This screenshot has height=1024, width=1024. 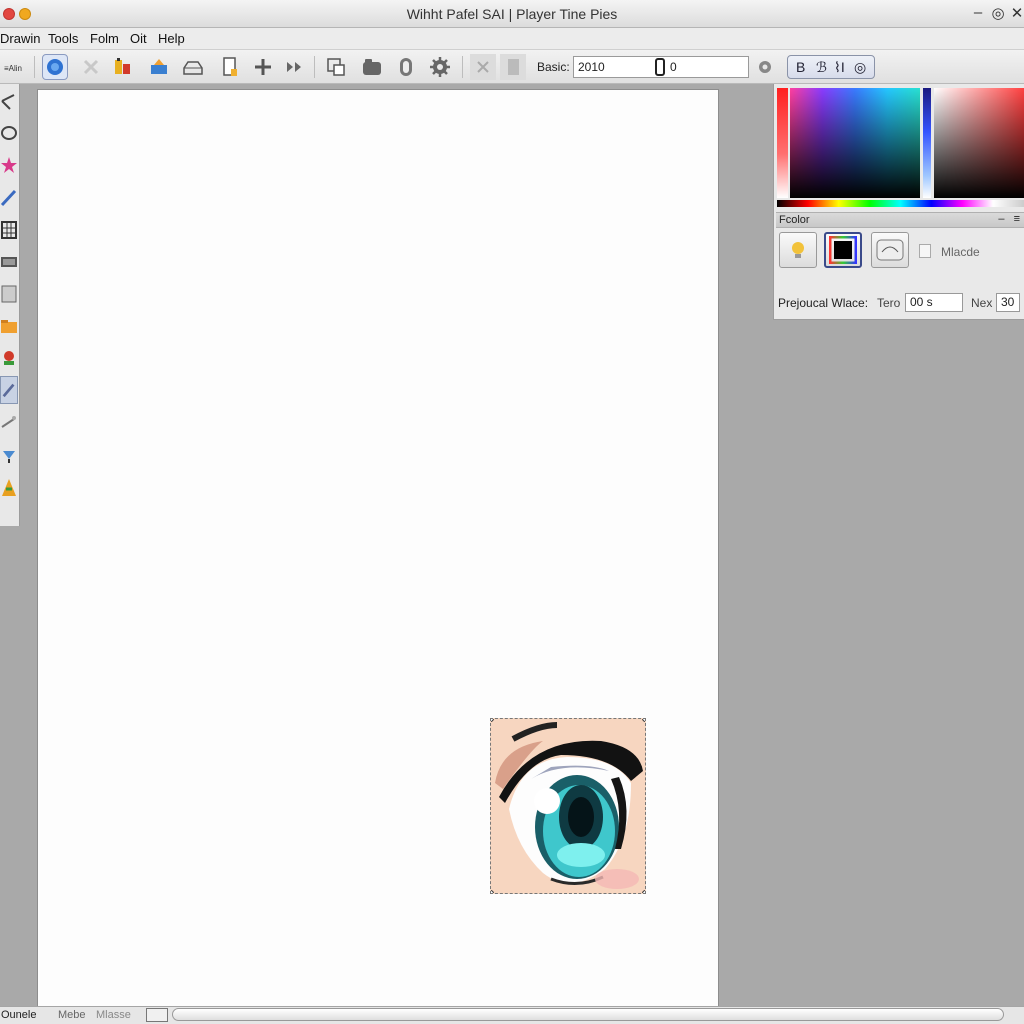 What do you see at coordinates (794, 220) in the screenshot?
I see `color-panel-title: Fcolor` at bounding box center [794, 220].